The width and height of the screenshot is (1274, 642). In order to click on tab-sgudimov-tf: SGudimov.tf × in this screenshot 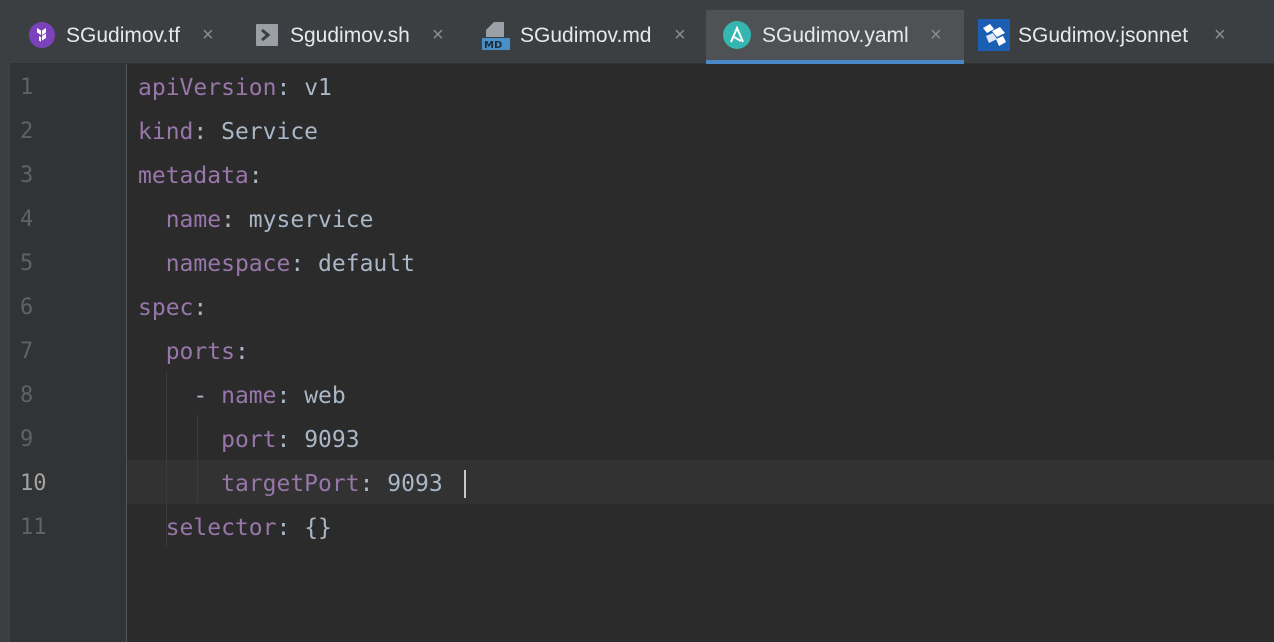, I will do `click(123, 37)`.